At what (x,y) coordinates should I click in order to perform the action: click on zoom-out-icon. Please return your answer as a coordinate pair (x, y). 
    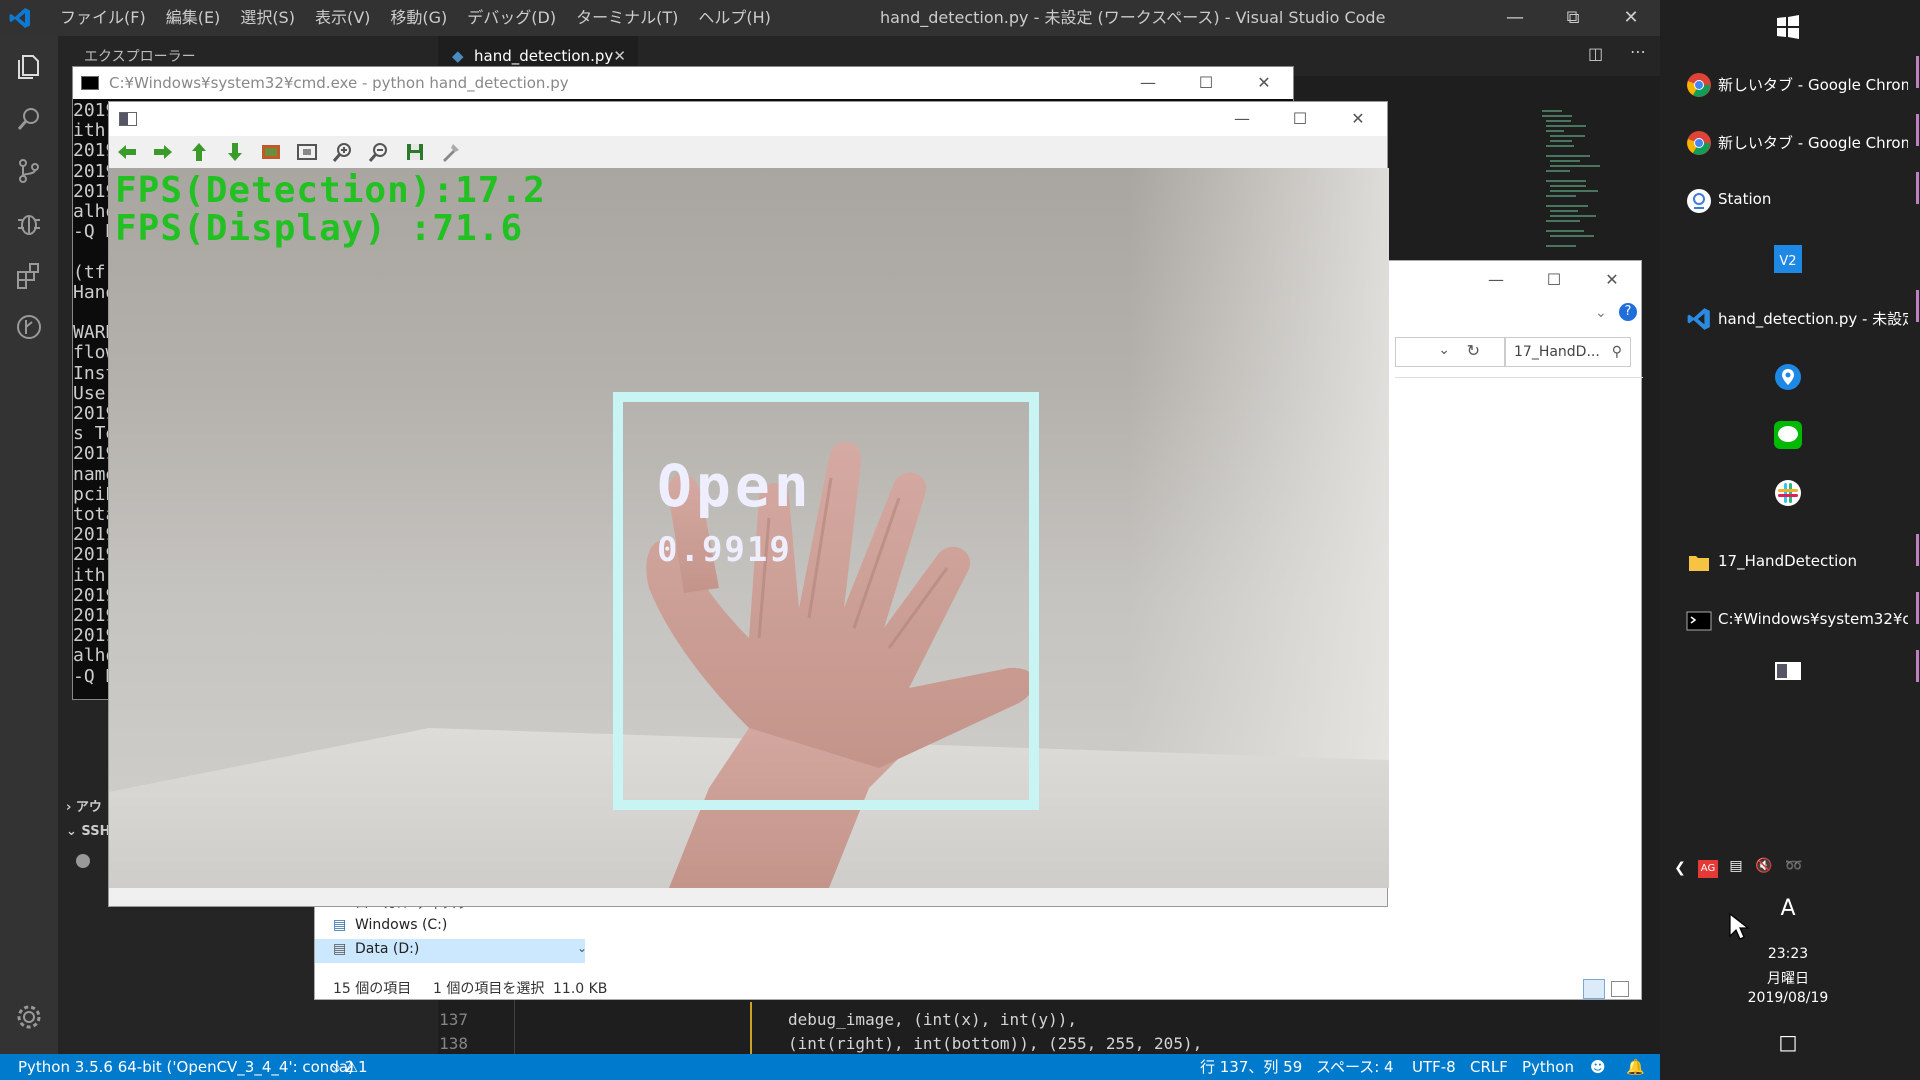
    Looking at the image, I should click on (379, 152).